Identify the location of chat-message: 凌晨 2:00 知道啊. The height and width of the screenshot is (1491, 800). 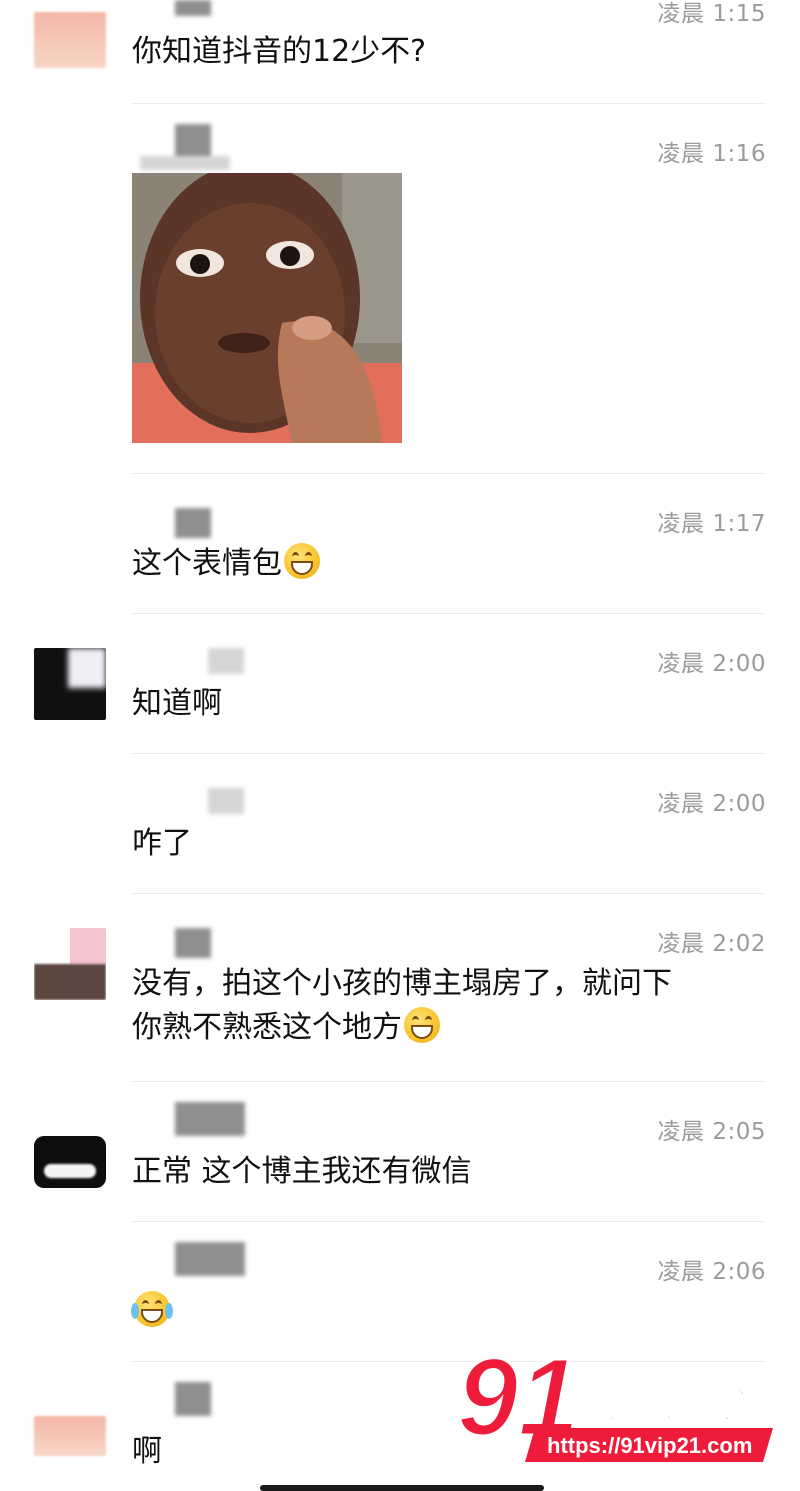
(400, 684).